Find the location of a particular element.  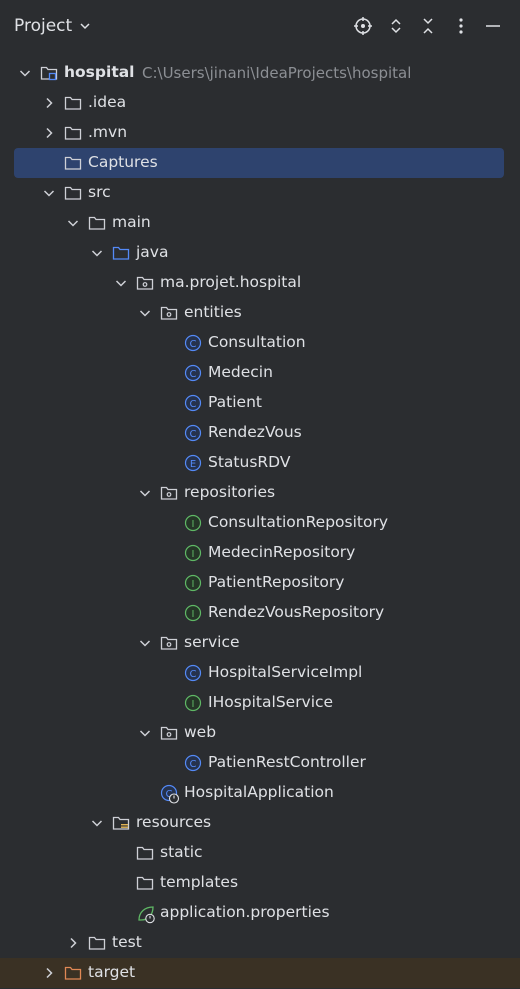

tree-row-mvn: .mvn is located at coordinates (260, 133).